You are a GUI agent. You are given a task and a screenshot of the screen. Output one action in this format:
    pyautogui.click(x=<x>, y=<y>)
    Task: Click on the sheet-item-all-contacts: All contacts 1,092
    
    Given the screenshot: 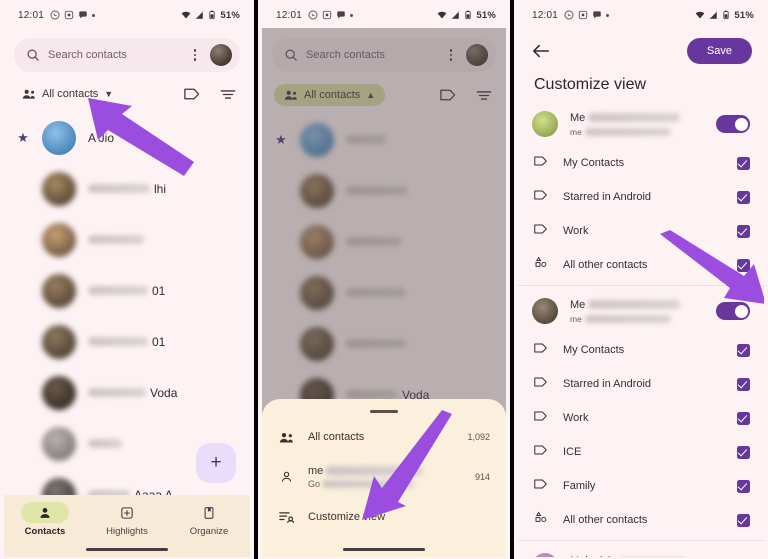 What is the action you would take?
    pyautogui.click(x=384, y=437)
    